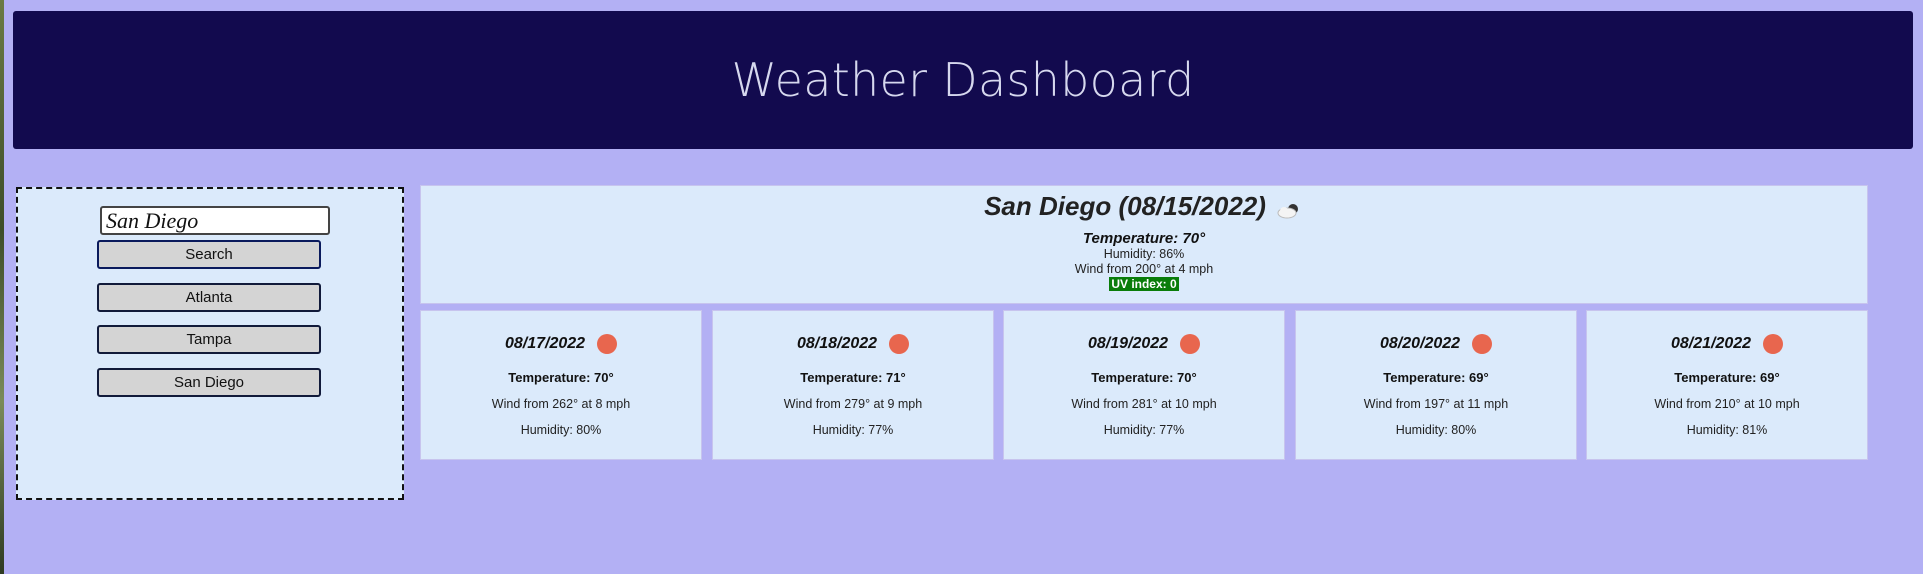 This screenshot has height=574, width=1923. I want to click on forecast-wind: Wind from 210° at 10 mph, so click(1727, 404).